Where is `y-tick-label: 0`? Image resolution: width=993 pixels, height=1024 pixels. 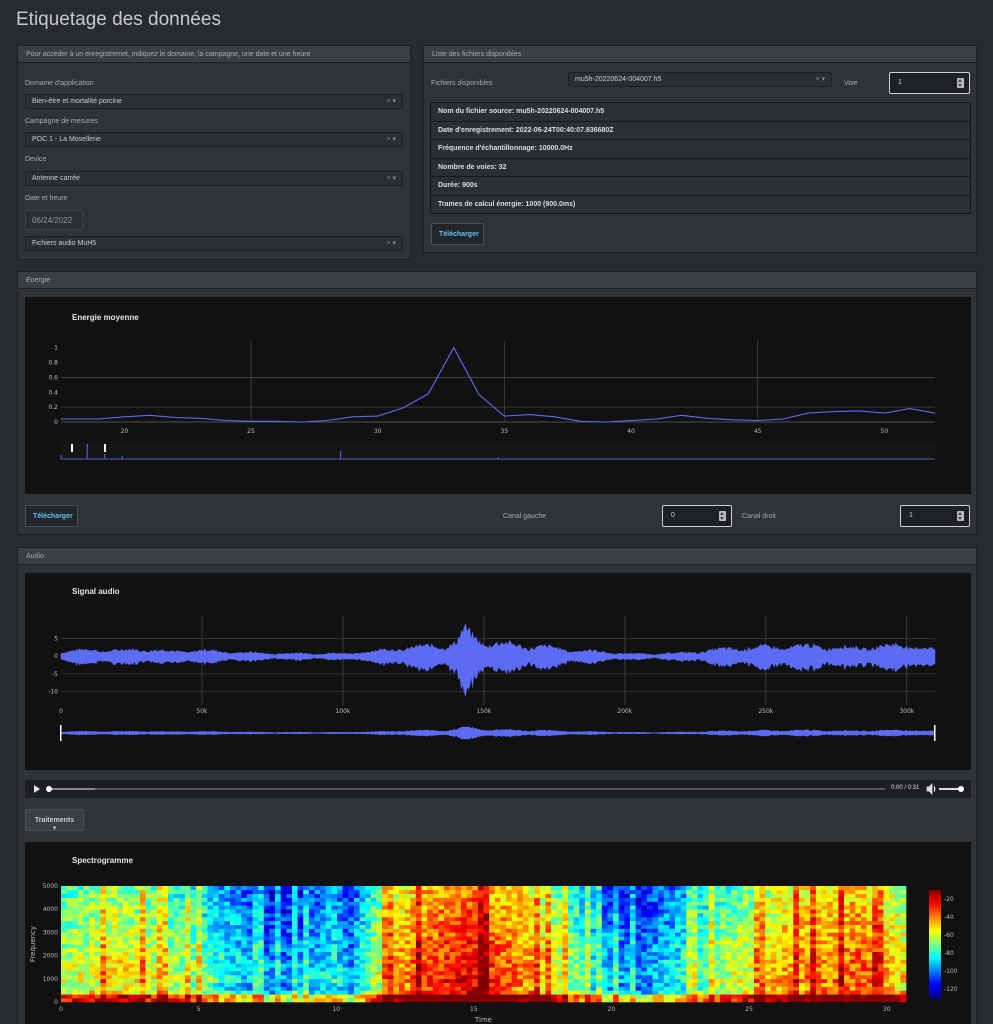 y-tick-label: 0 is located at coordinates (56, 656).